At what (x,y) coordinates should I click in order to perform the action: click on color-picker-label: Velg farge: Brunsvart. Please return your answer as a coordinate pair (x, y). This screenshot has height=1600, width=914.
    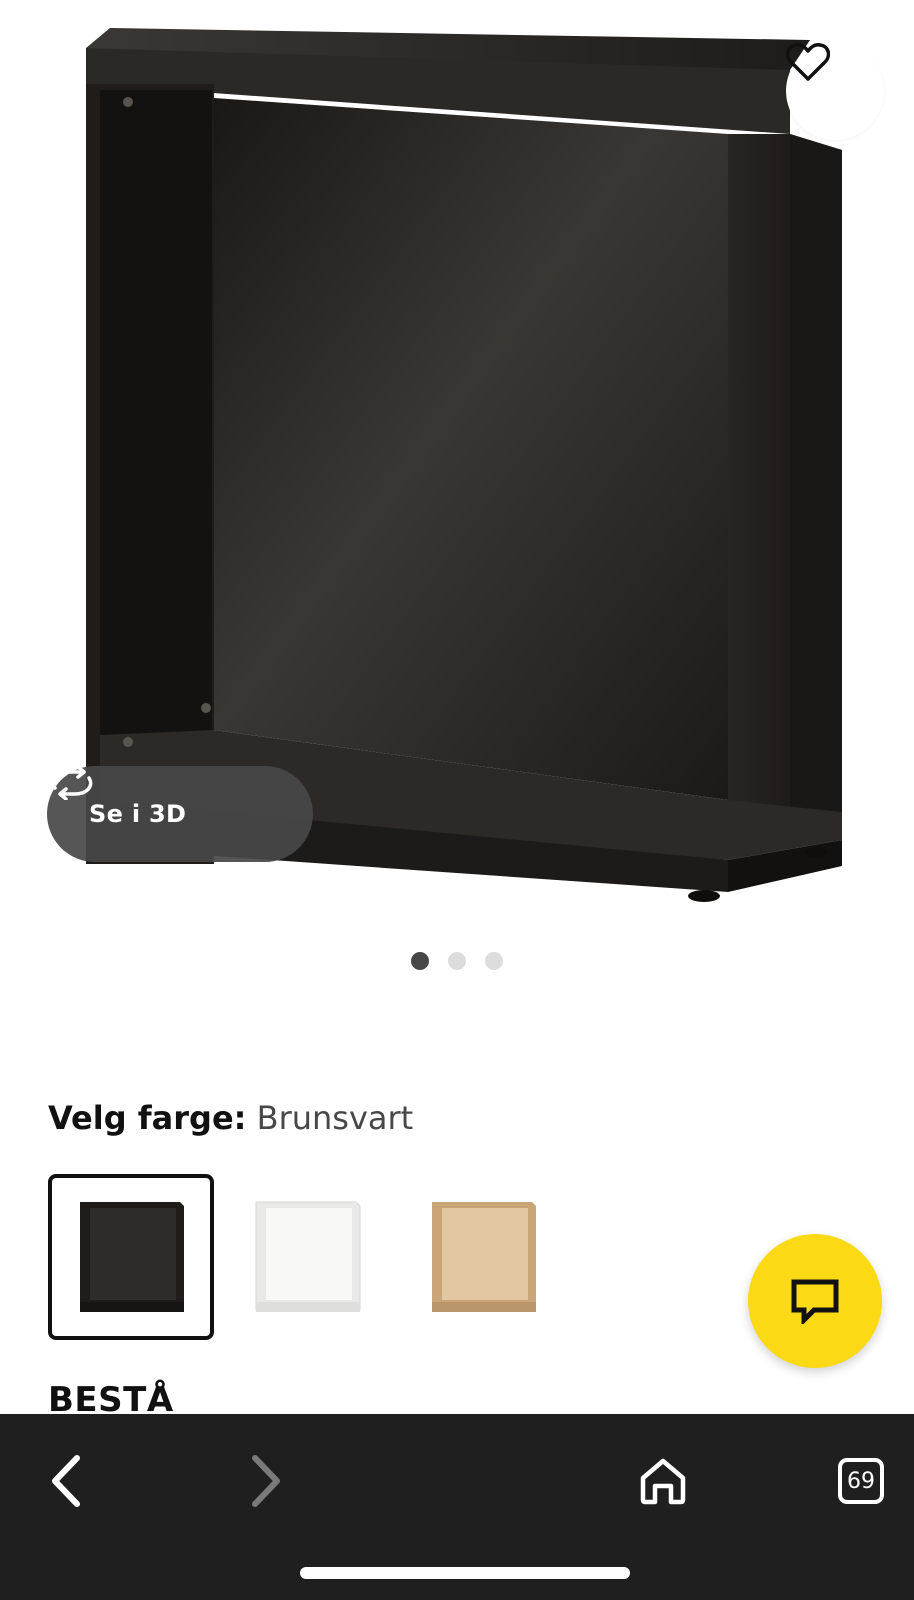
    Looking at the image, I should click on (230, 1118).